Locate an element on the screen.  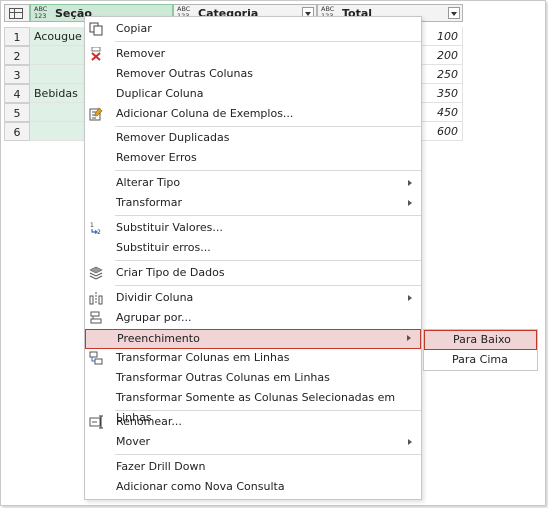
row-number: 6 is located at coordinates (17, 131).